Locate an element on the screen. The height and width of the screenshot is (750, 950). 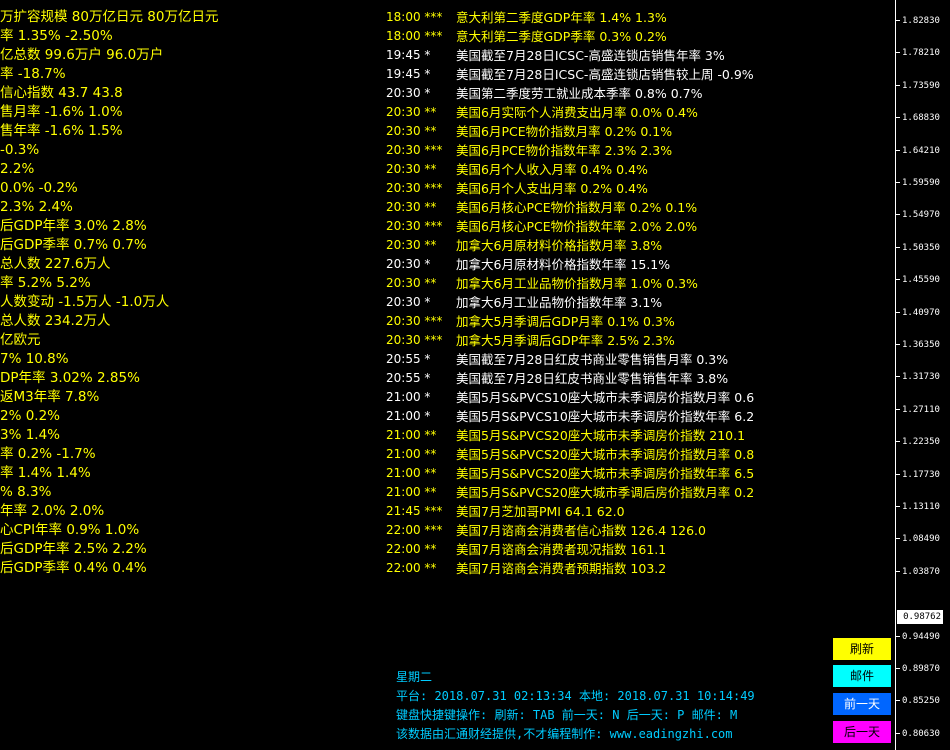
tick-label: 1.40970 is located at coordinates (921, 312).